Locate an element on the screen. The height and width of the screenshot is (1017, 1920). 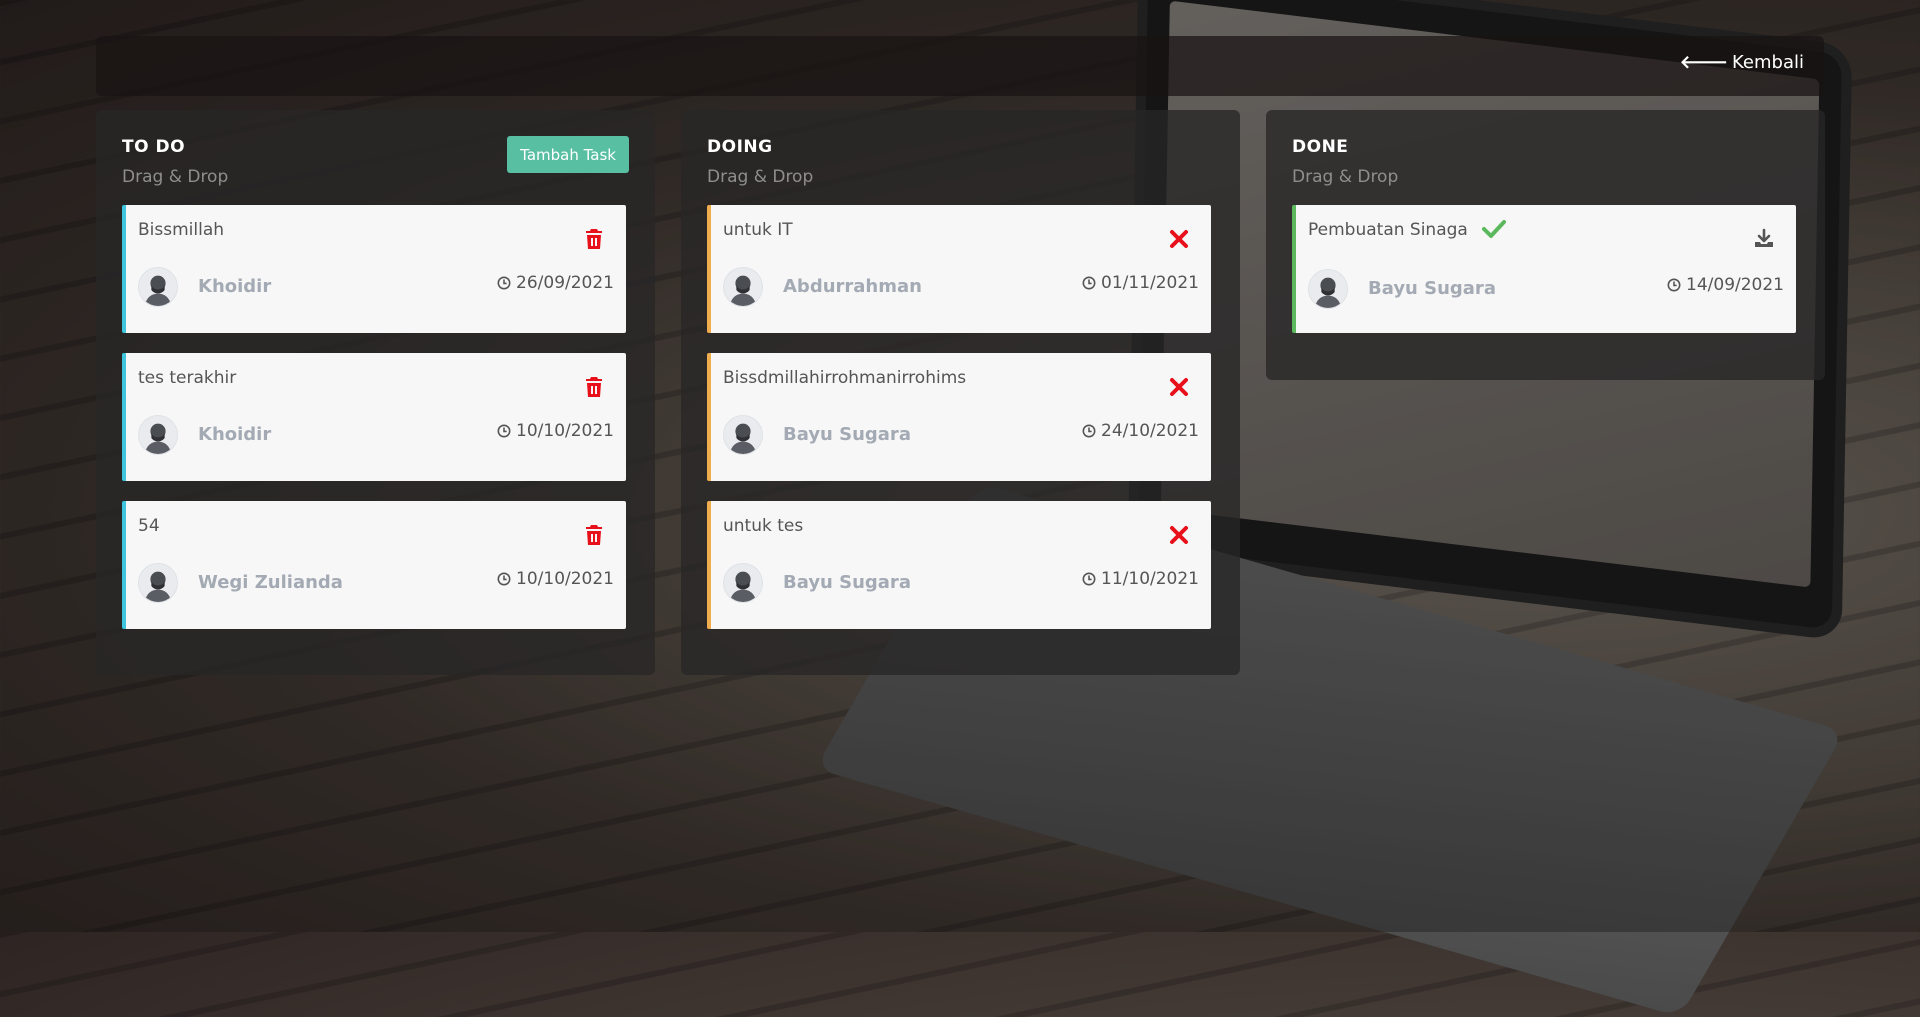
assignee-name: Wegi Zulianda is located at coordinates (270, 582).